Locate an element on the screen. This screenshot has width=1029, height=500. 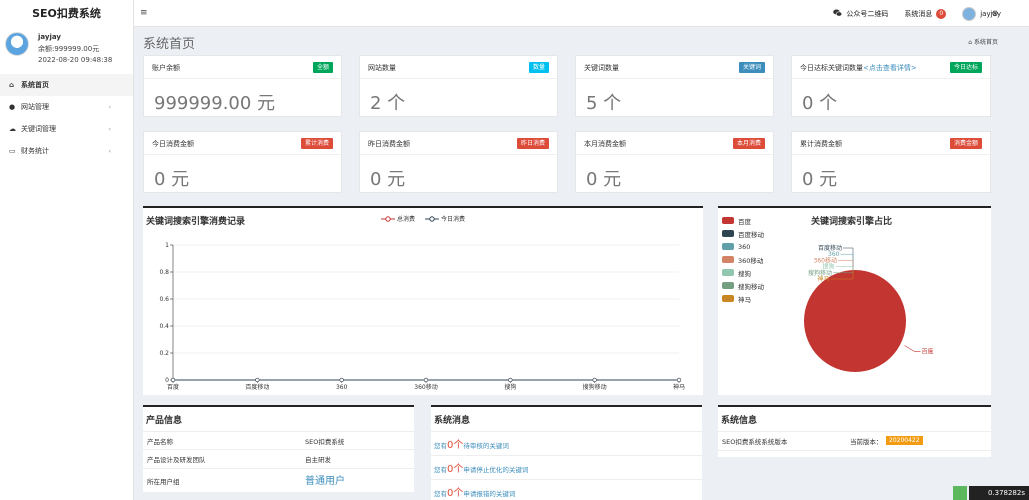
watermark-icon is located at coordinates (960, 493).